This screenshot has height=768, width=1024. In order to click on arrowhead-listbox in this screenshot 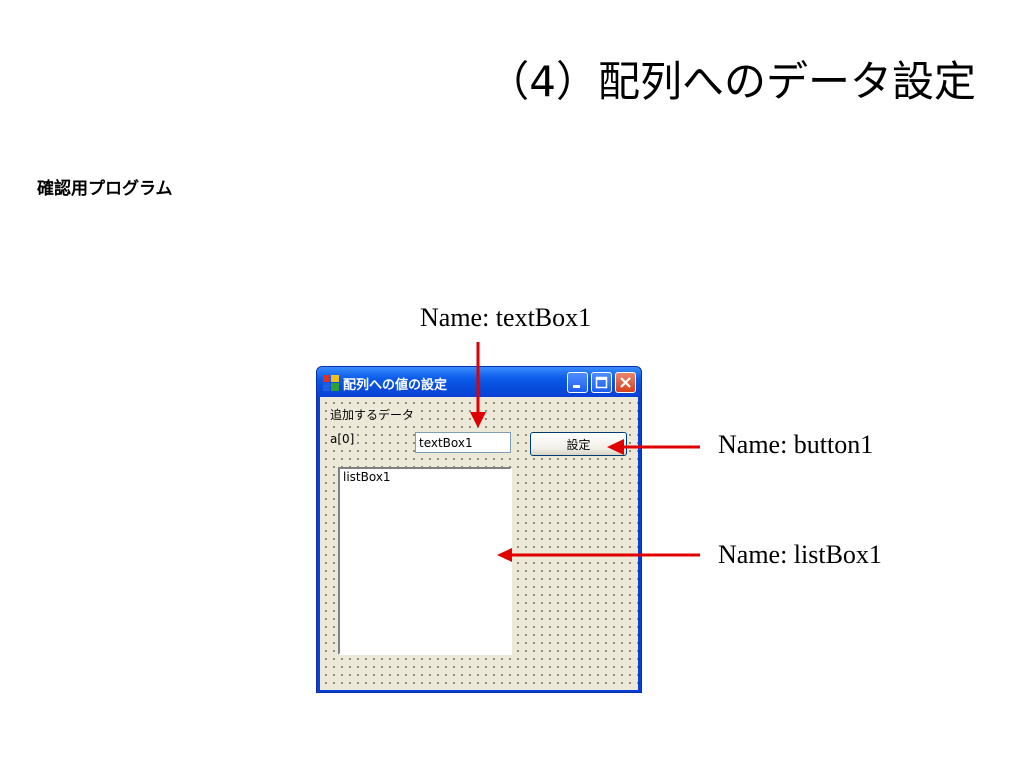, I will do `click(504, 555)`.